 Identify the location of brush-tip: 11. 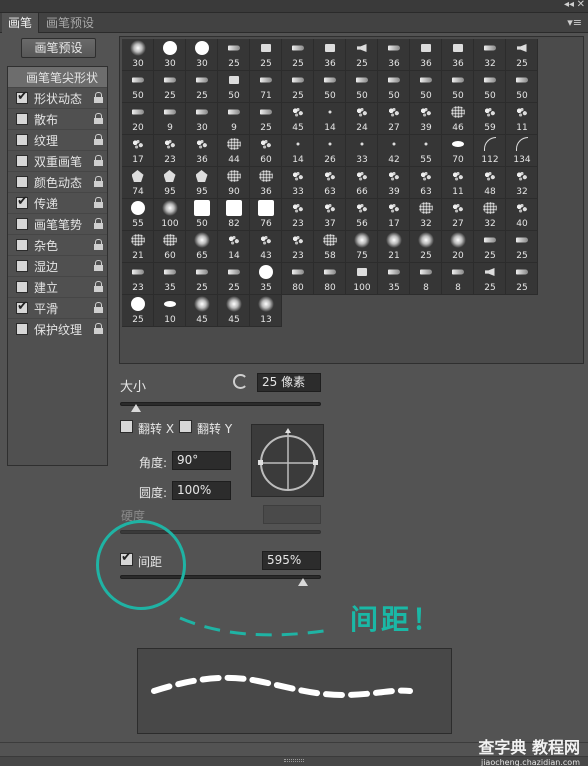
(522, 119).